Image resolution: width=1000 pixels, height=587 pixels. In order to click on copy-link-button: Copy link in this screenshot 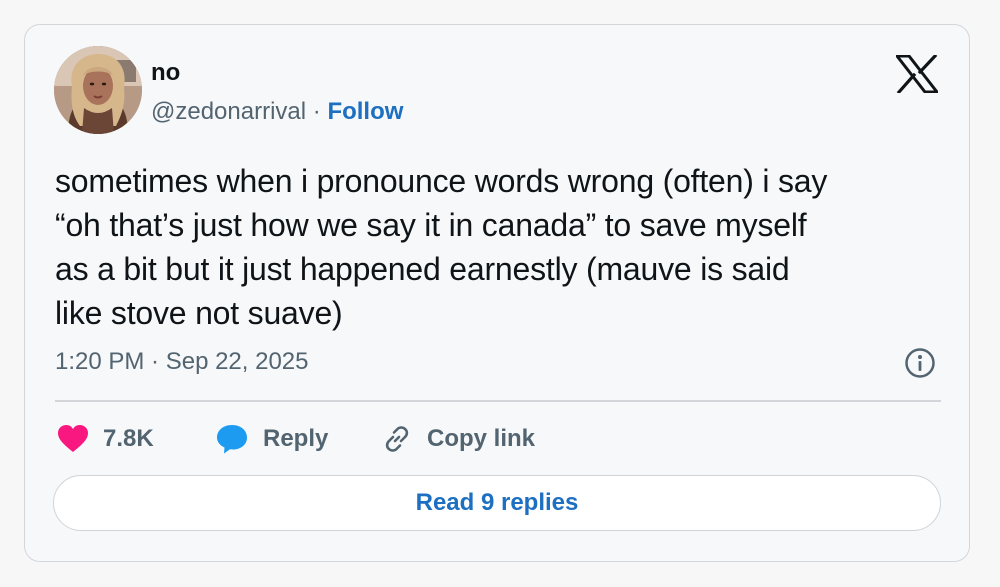, I will do `click(458, 439)`.